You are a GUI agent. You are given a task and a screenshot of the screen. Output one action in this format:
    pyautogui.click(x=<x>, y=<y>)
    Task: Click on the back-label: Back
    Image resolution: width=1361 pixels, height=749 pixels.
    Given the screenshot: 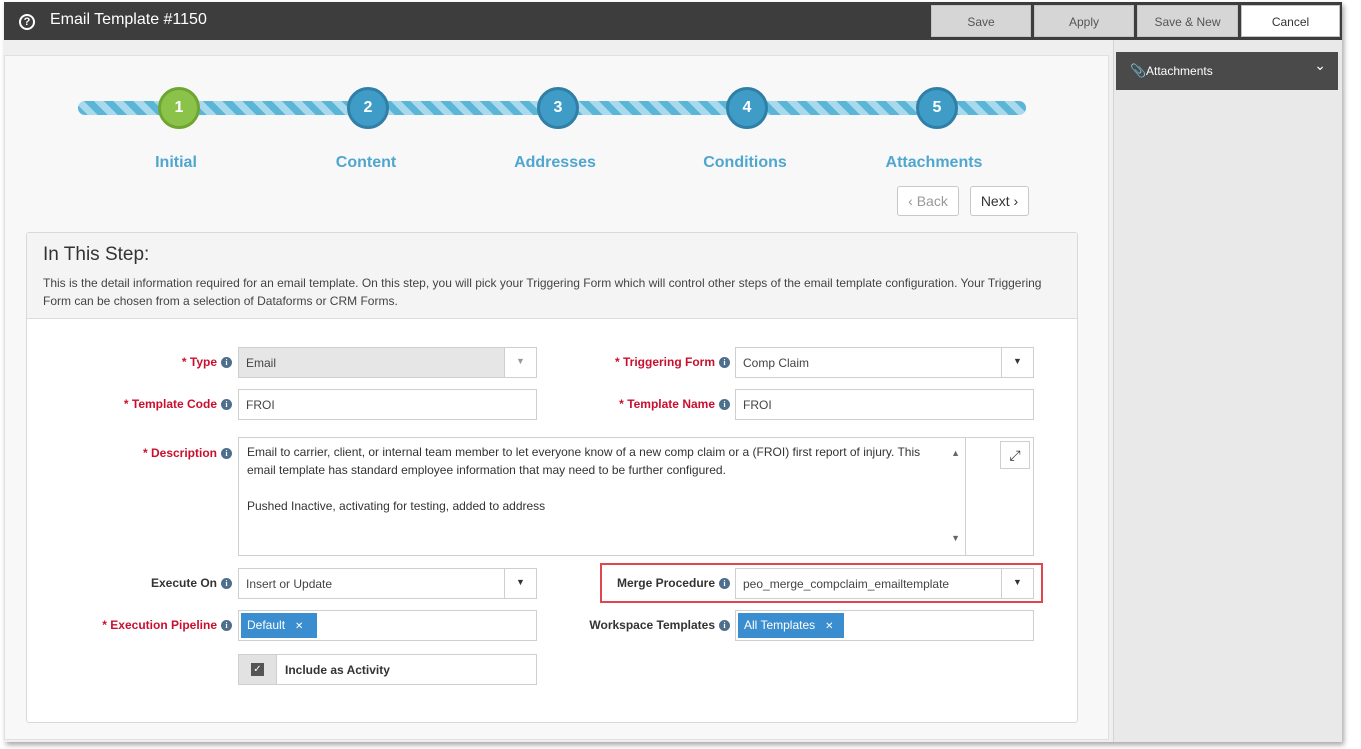 What is the action you would take?
    pyautogui.click(x=932, y=201)
    